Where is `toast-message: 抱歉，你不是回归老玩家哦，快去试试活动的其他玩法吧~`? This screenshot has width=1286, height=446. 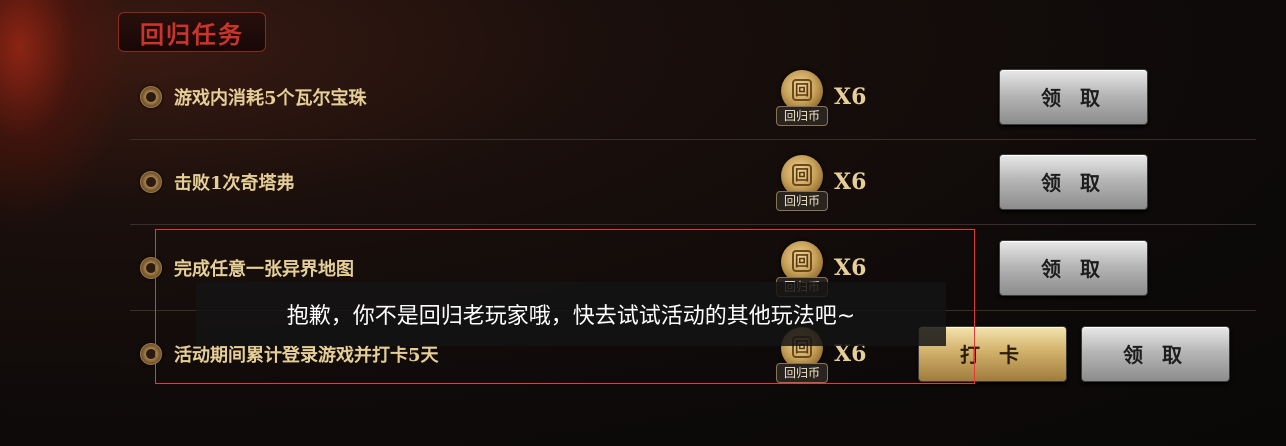 toast-message: 抱歉，你不是回归老玩家哦，快去试试活动的其他玩法吧~ is located at coordinates (571, 314).